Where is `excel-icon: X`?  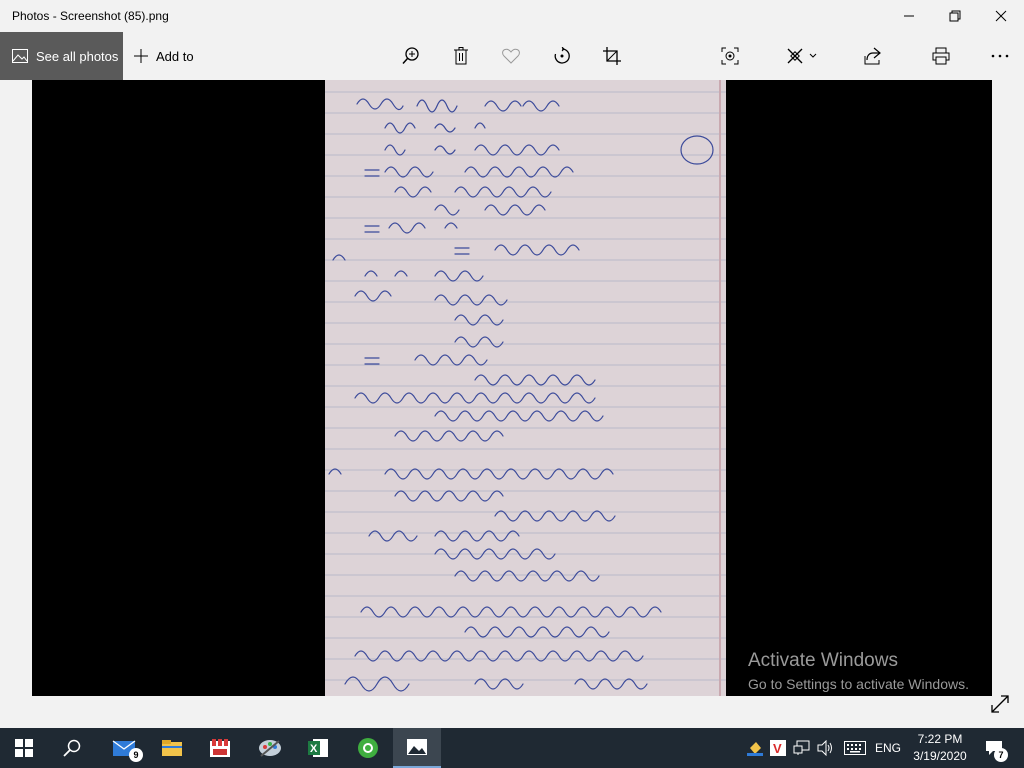 excel-icon: X is located at coordinates (318, 748).